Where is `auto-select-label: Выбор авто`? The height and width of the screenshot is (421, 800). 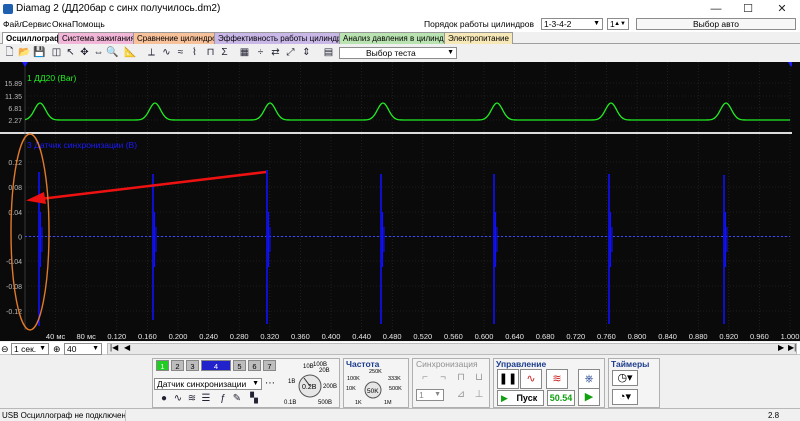
auto-select-label: Выбор авто is located at coordinates (716, 24).